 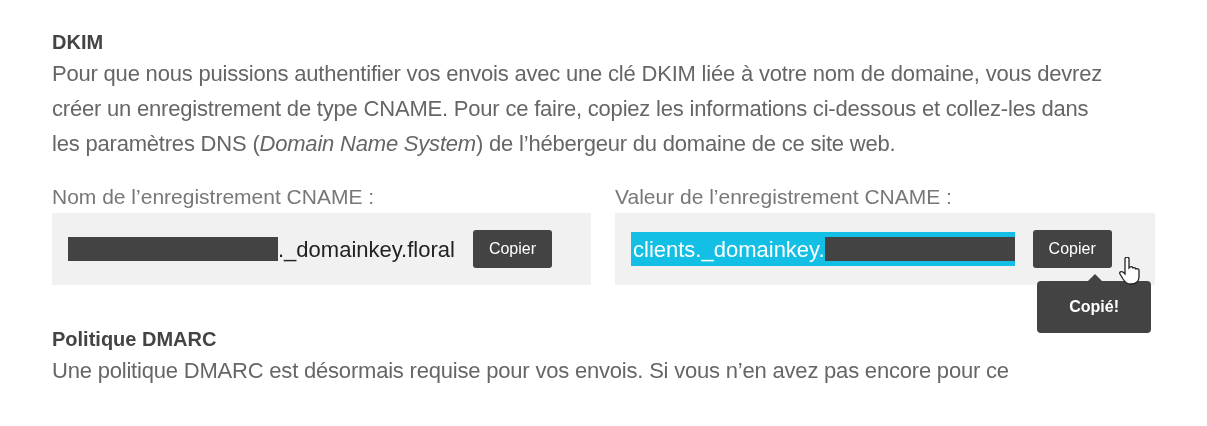 What do you see at coordinates (1130, 271) in the screenshot?
I see `hand-cursor-icon` at bounding box center [1130, 271].